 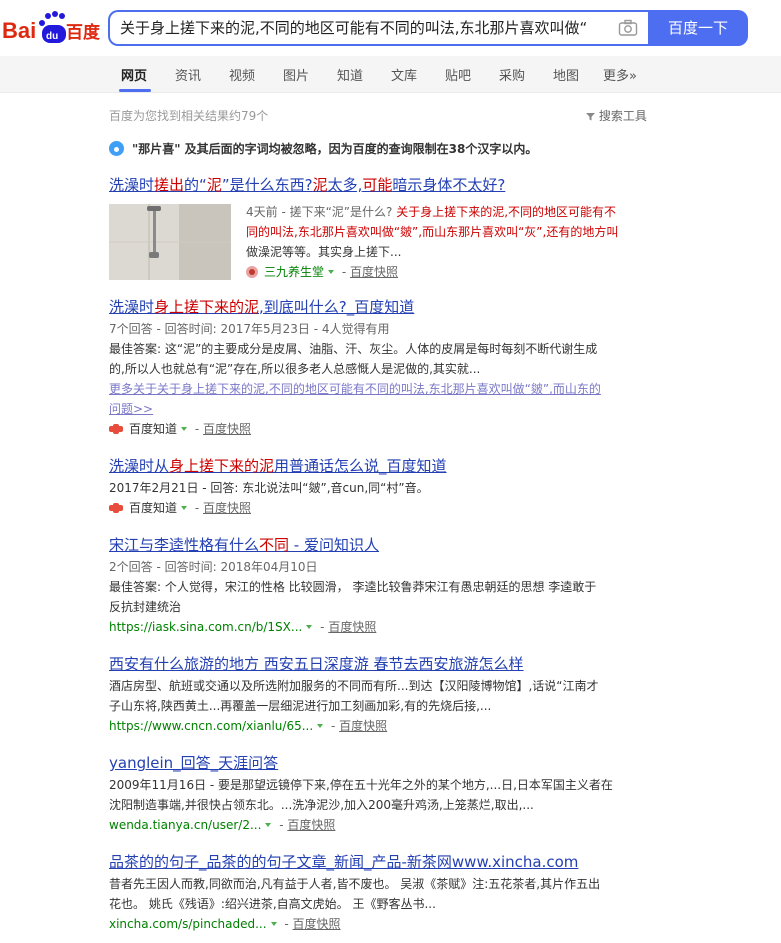 What do you see at coordinates (628, 28) in the screenshot?
I see `camera-icon` at bounding box center [628, 28].